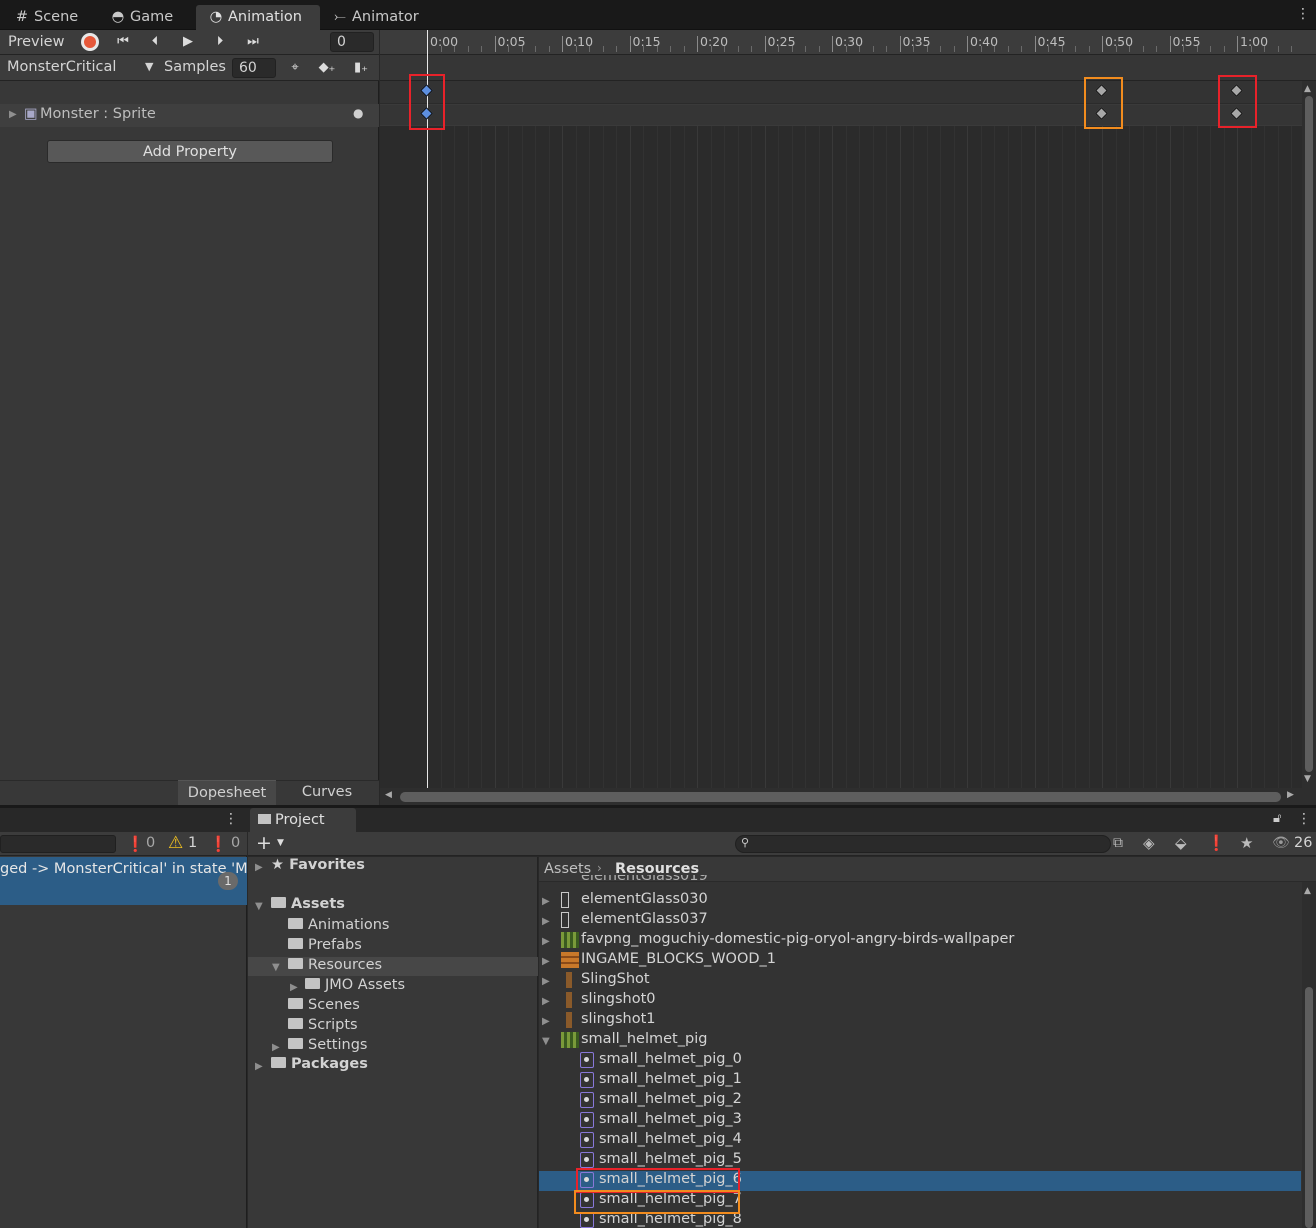 Image resolution: width=1316 pixels, height=1228 pixels. Describe the element at coordinates (1304, 819) in the screenshot. I see `project-menu-icon: ⋮` at that location.